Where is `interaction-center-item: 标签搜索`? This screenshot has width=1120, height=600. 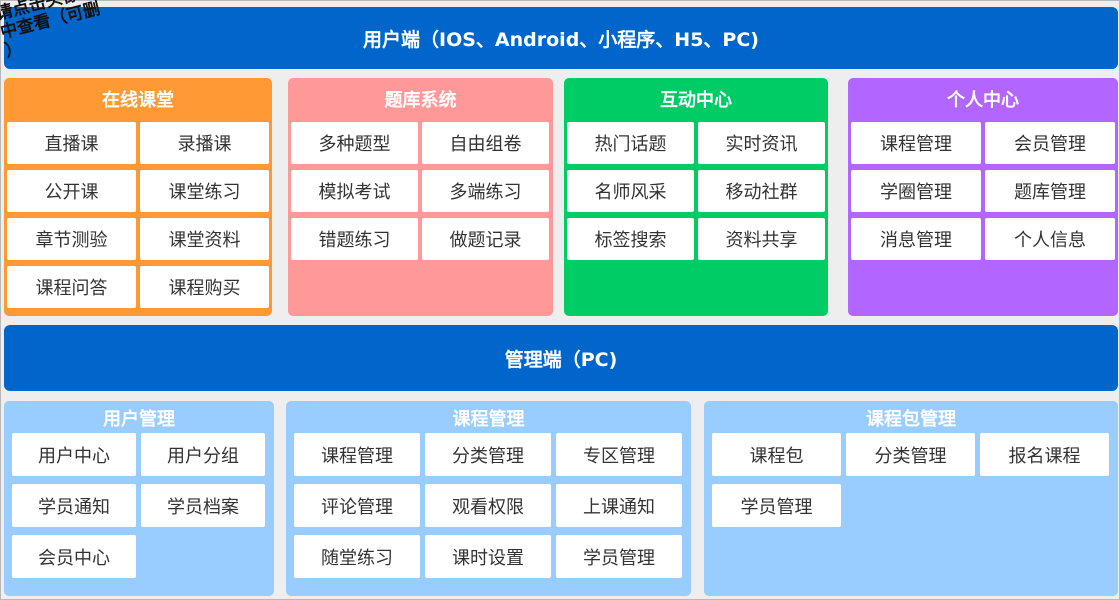
interaction-center-item: 标签搜索 is located at coordinates (630, 239).